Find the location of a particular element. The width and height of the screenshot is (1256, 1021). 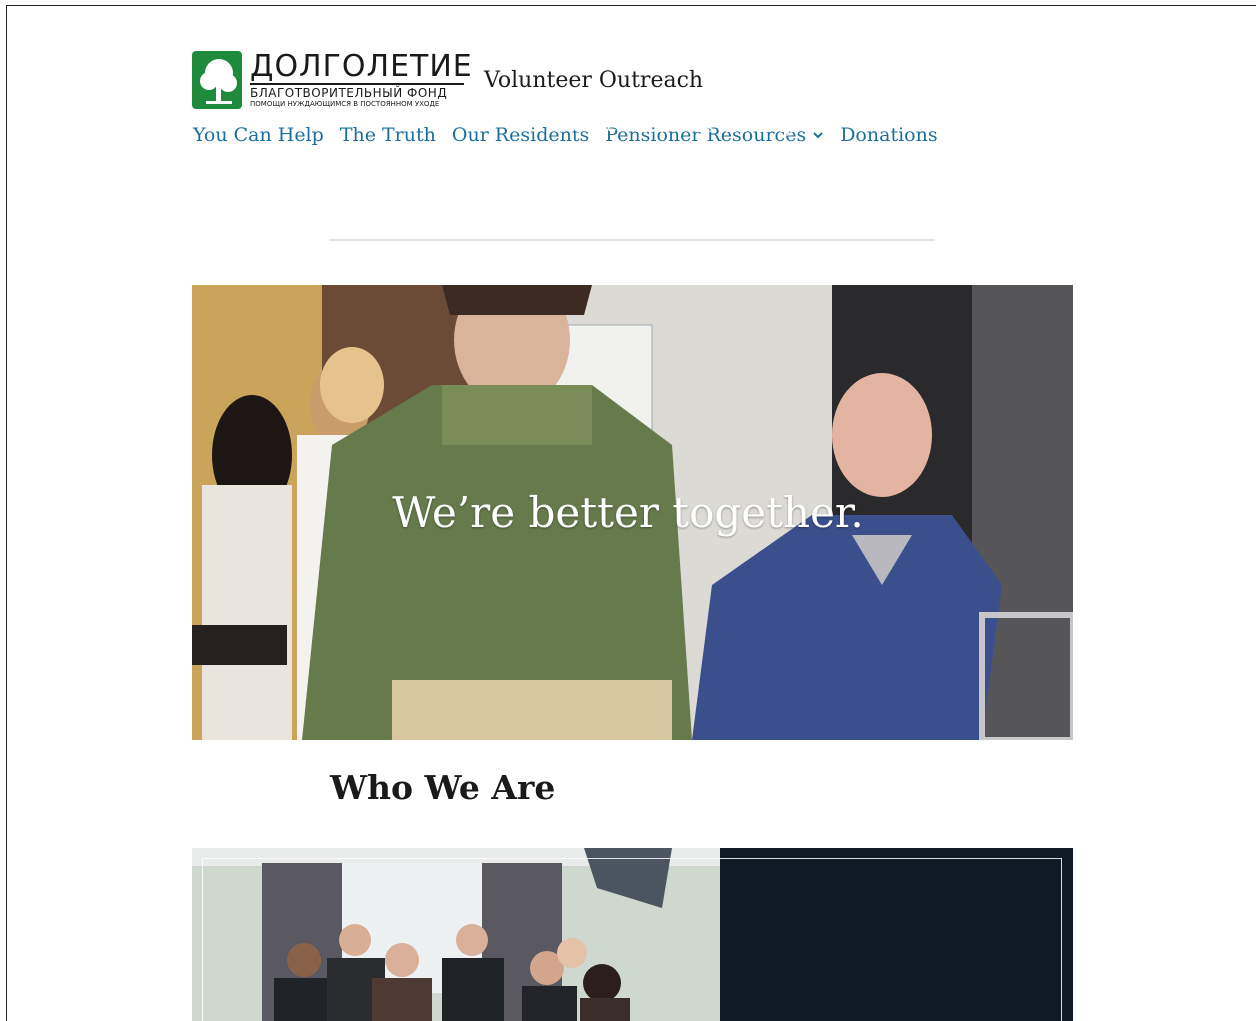

hero-heading: We’re better together. is located at coordinates (628, 512).